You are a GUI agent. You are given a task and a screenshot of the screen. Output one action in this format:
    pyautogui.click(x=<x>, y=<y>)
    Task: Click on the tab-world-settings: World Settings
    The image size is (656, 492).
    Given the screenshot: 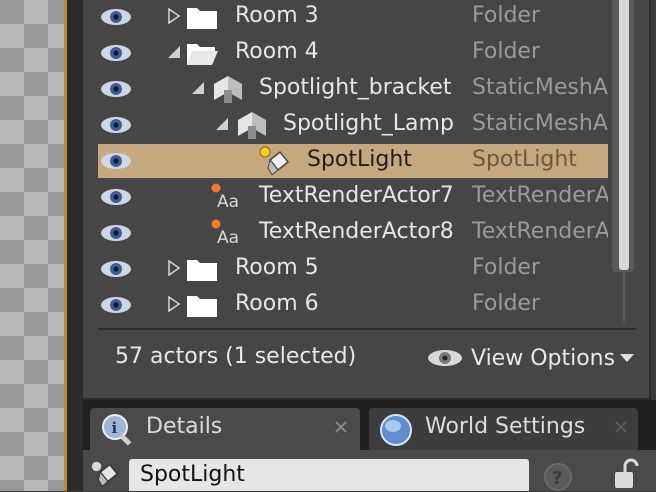 What is the action you would take?
    pyautogui.click(x=503, y=429)
    